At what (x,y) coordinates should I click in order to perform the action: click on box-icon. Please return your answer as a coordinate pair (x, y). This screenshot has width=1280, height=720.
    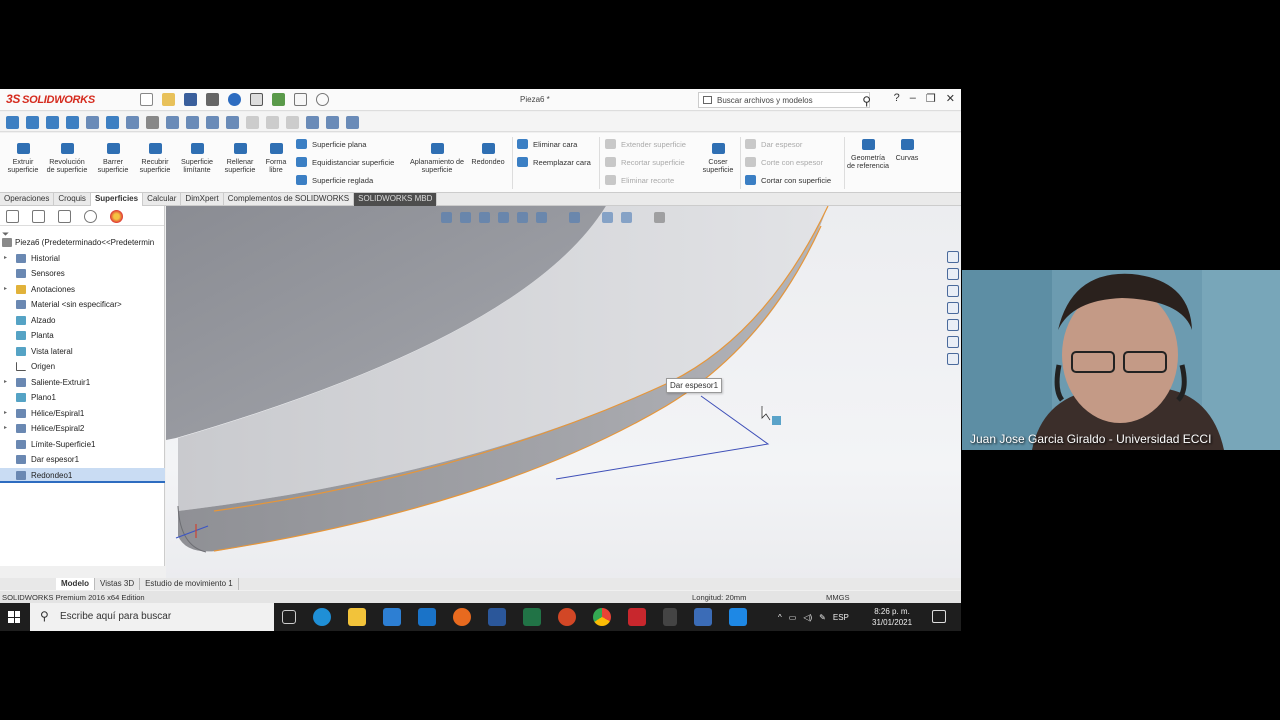
    Looking at the image, I should click on (112, 122).